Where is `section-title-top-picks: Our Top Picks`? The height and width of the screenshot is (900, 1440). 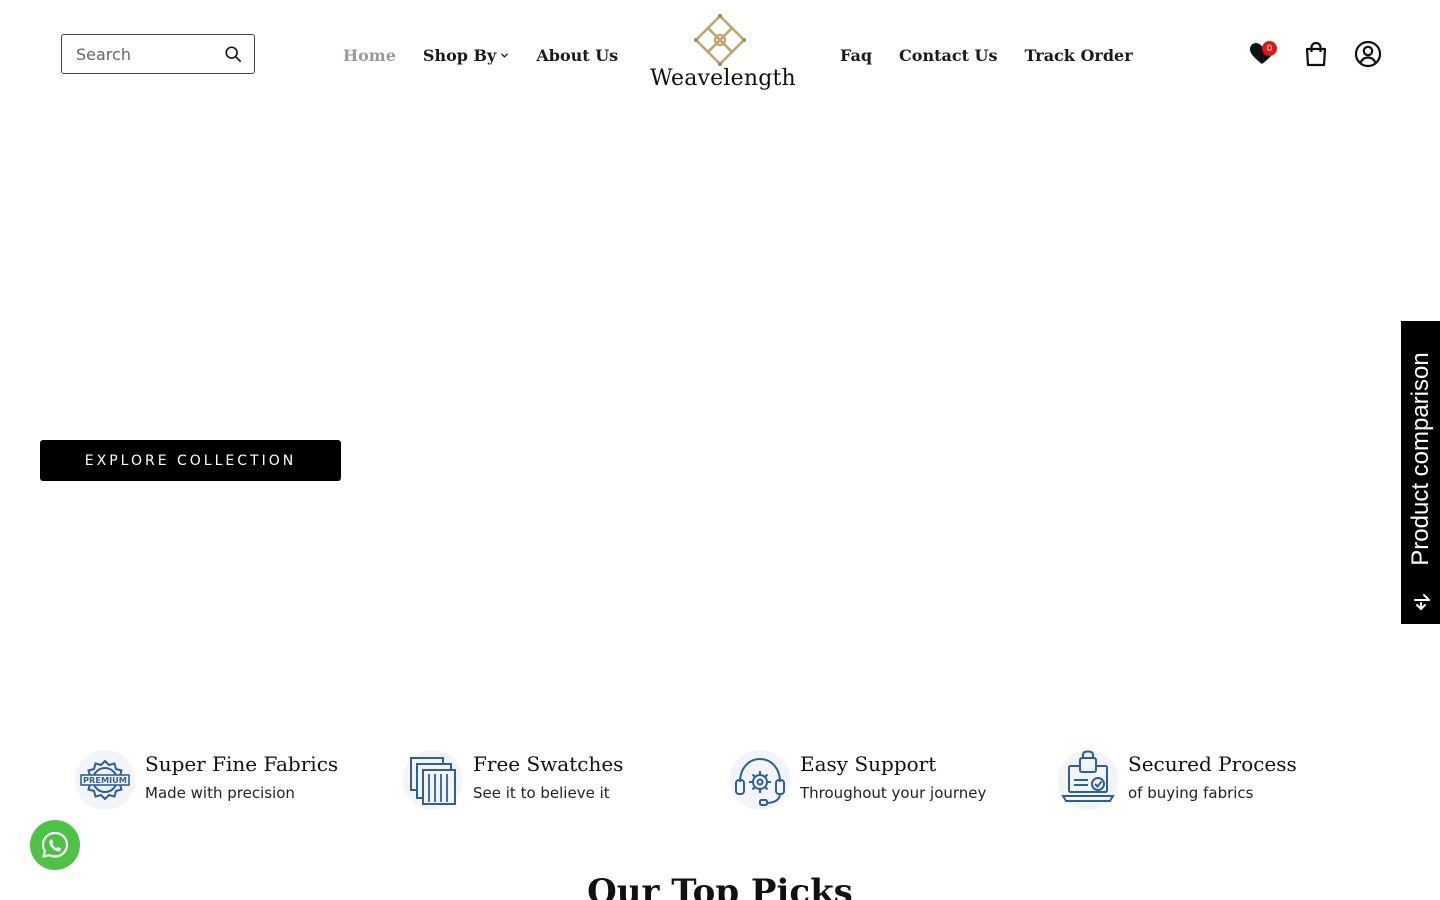
section-title-top-picks: Our Top Picks is located at coordinates (720, 886).